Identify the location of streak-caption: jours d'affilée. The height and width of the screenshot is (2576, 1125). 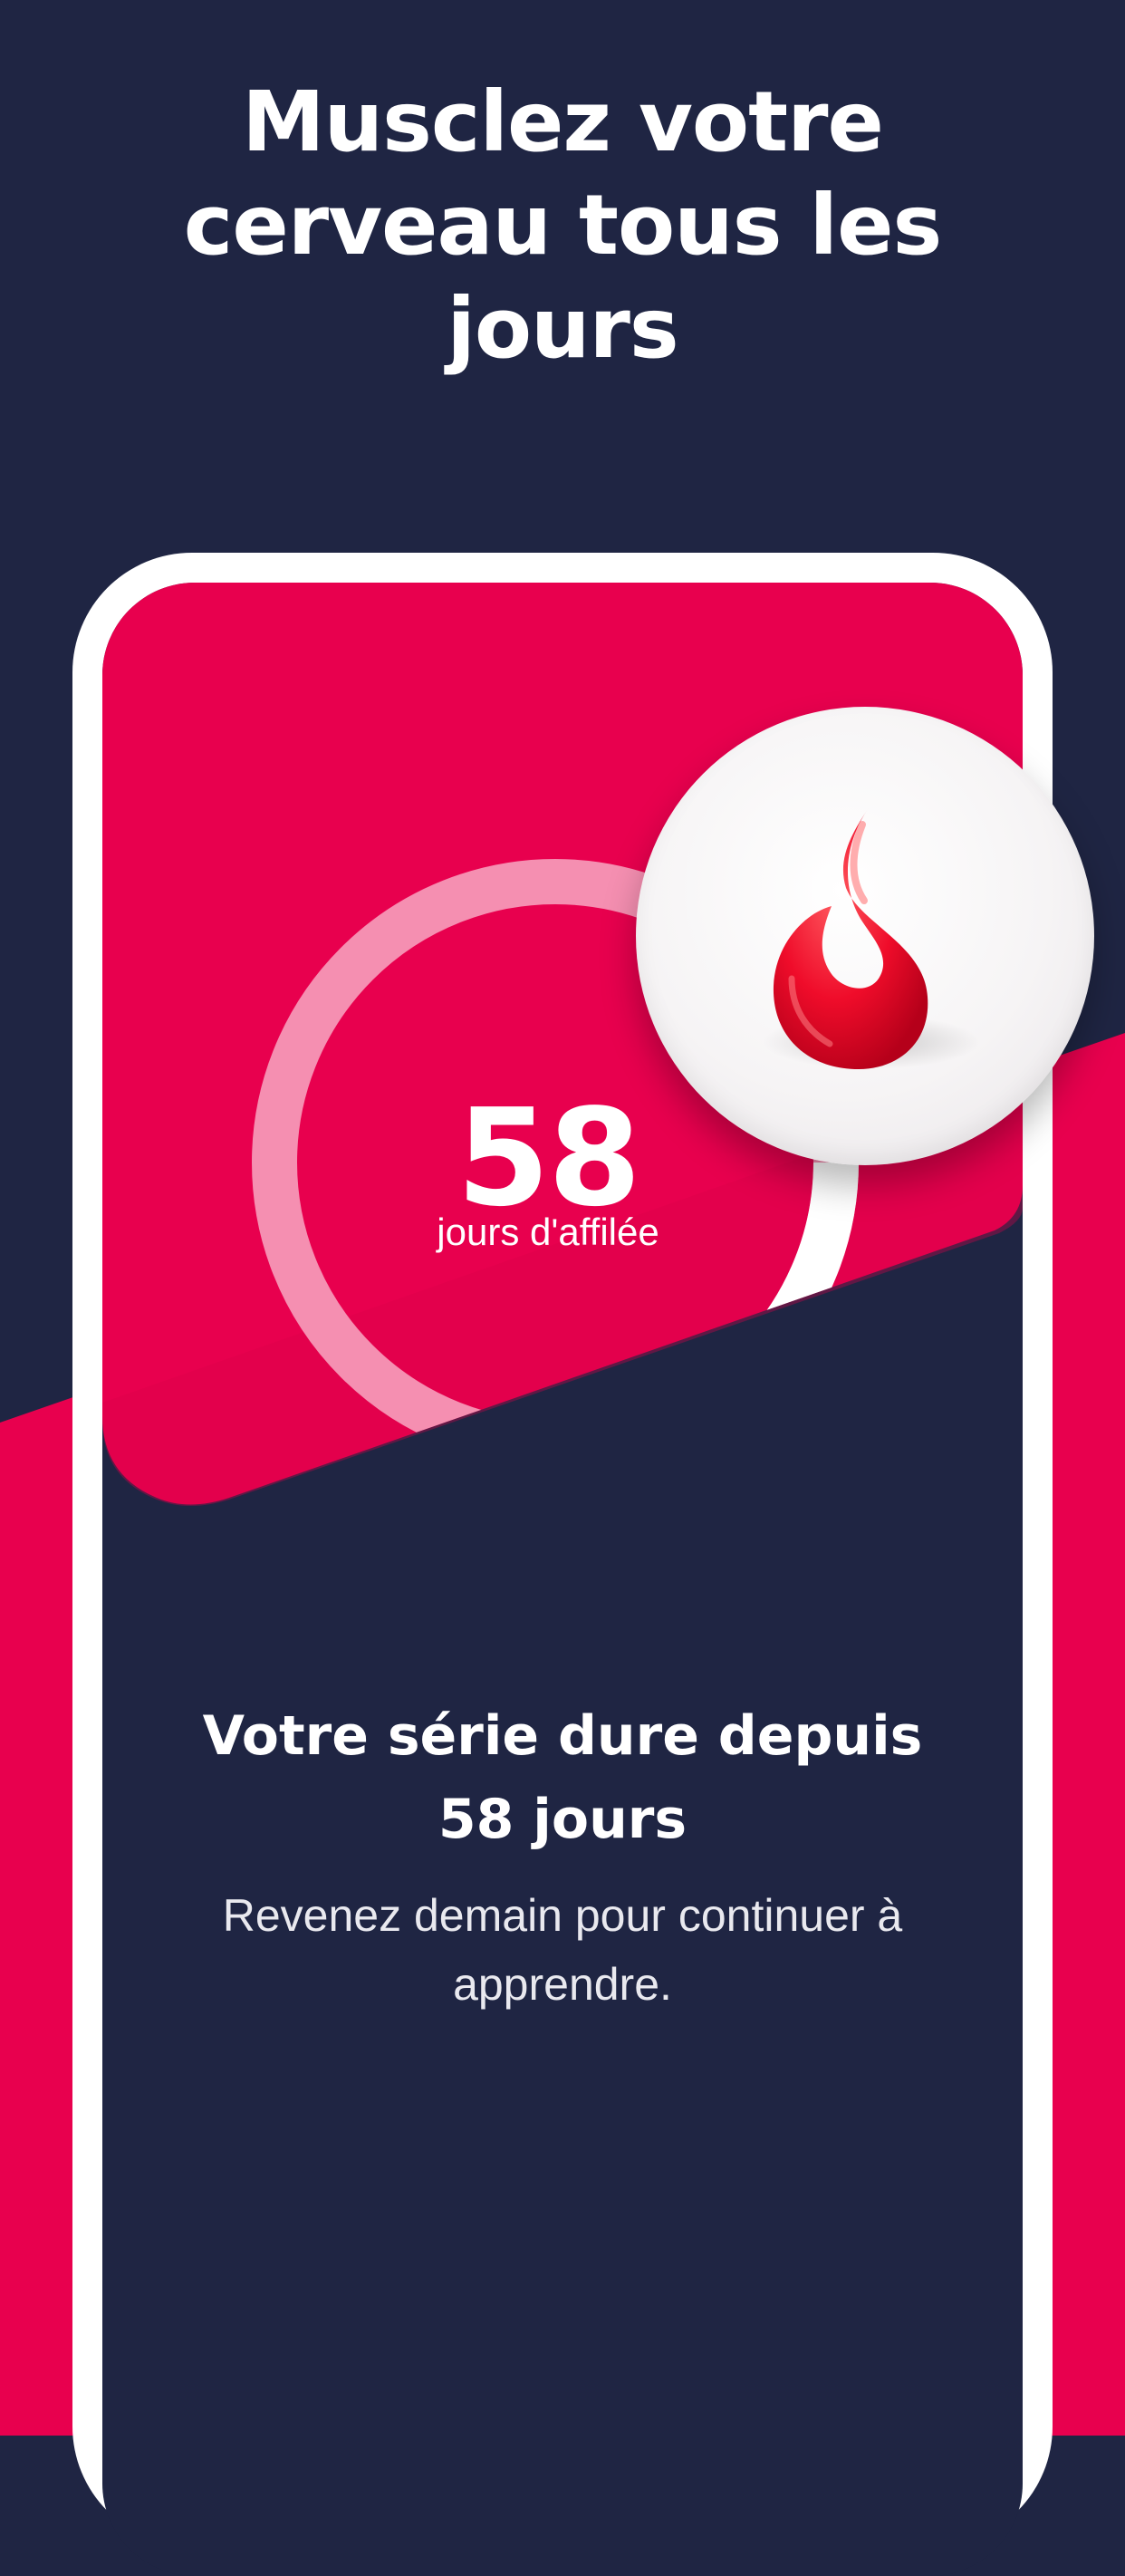
(548, 1232).